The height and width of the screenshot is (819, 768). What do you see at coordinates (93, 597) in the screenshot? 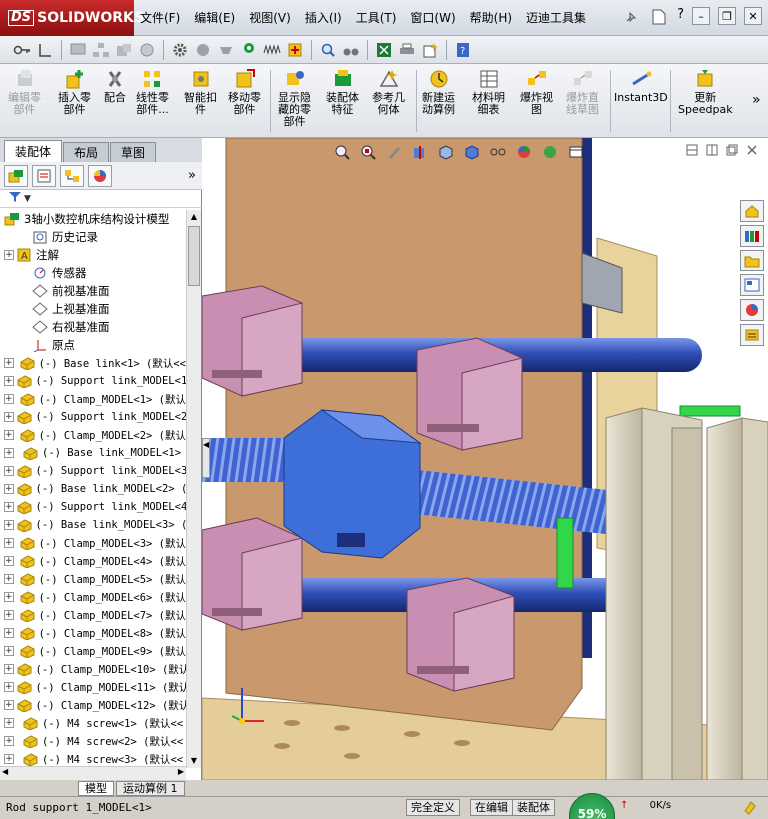
I see `tree-item-component: + (-) Clamp_MODEL<6> (默认` at bounding box center [93, 597].